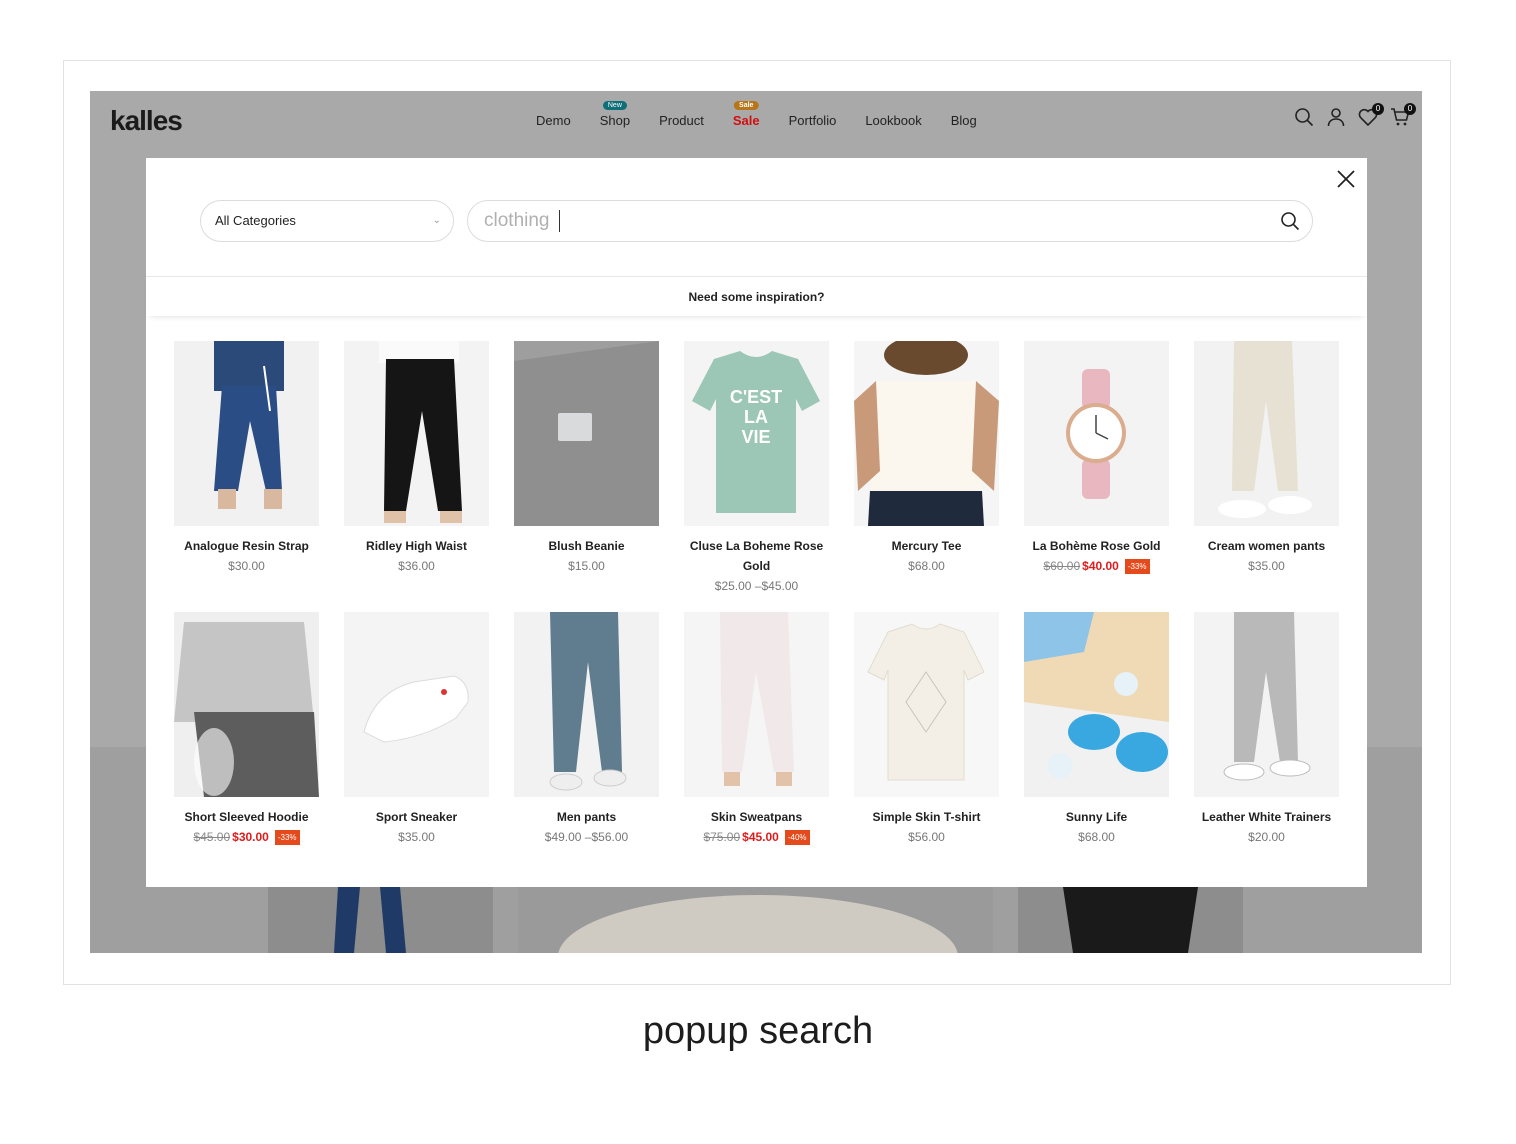 This screenshot has width=1516, height=1144. I want to click on nav-item-lookbook: Lookbook, so click(893, 120).